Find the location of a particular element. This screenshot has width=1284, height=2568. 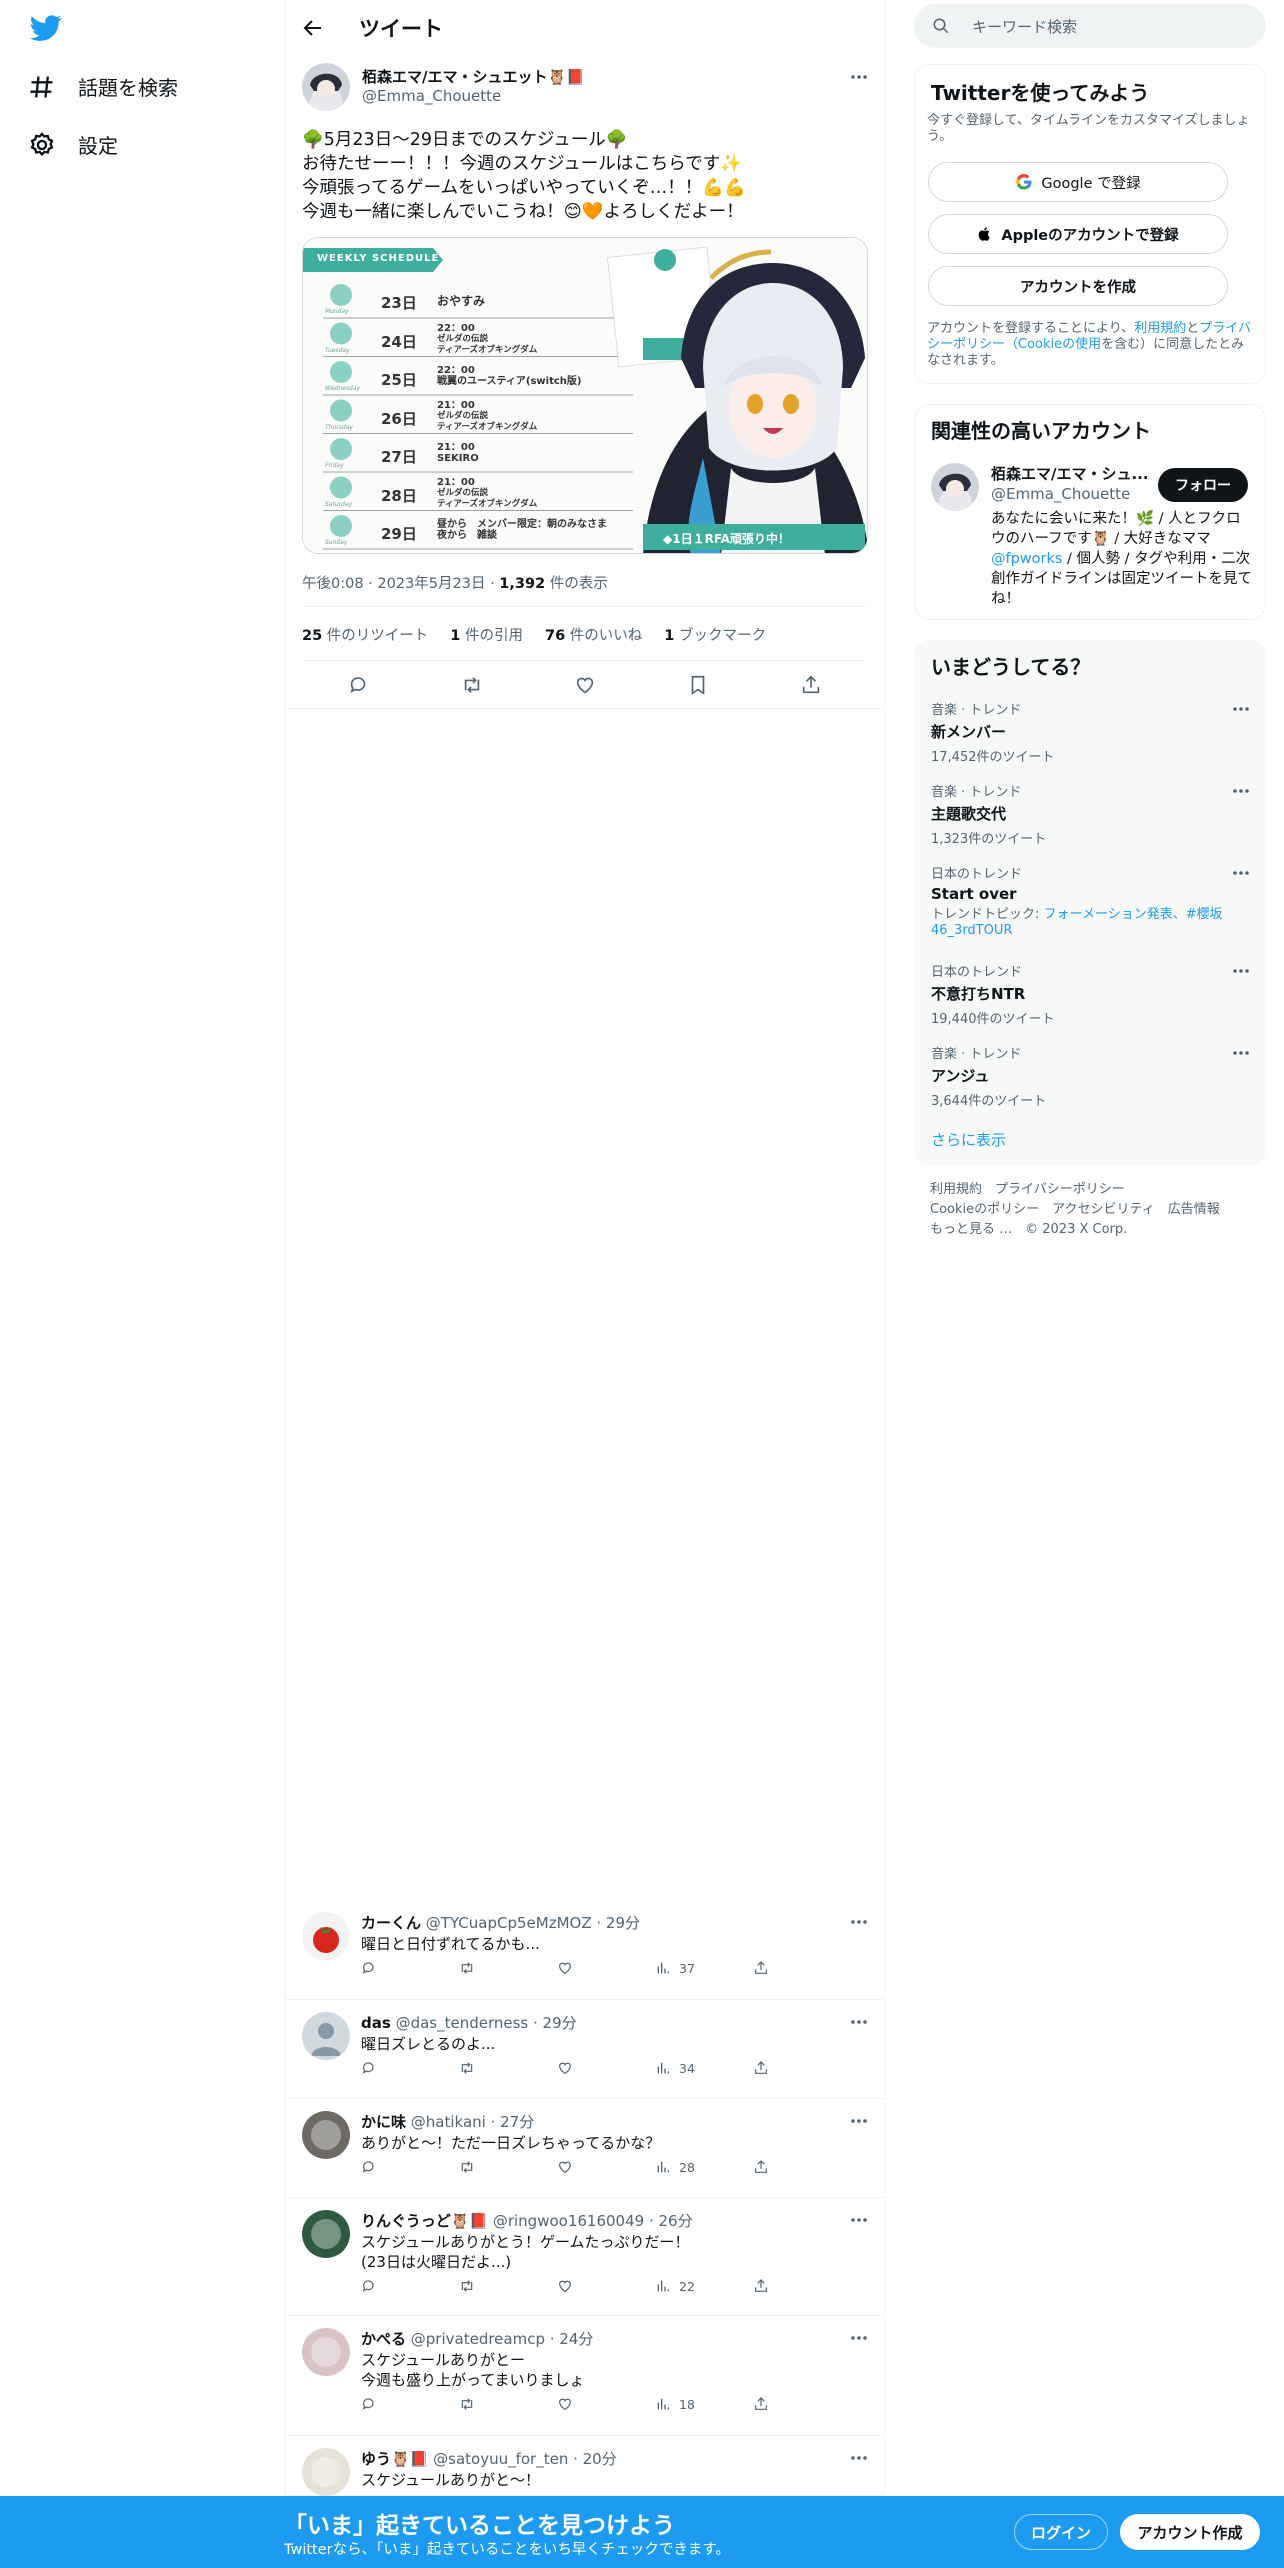

reply-tweet: ゆう🦉📕 @satoyuu_for_ten · 20分 スケジュールありがと～！ is located at coordinates (585, 2466).